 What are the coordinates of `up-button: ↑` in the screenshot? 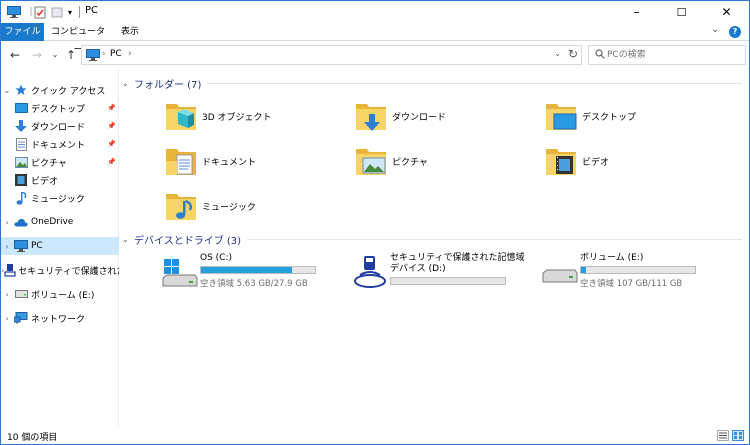 It's located at (71, 55).